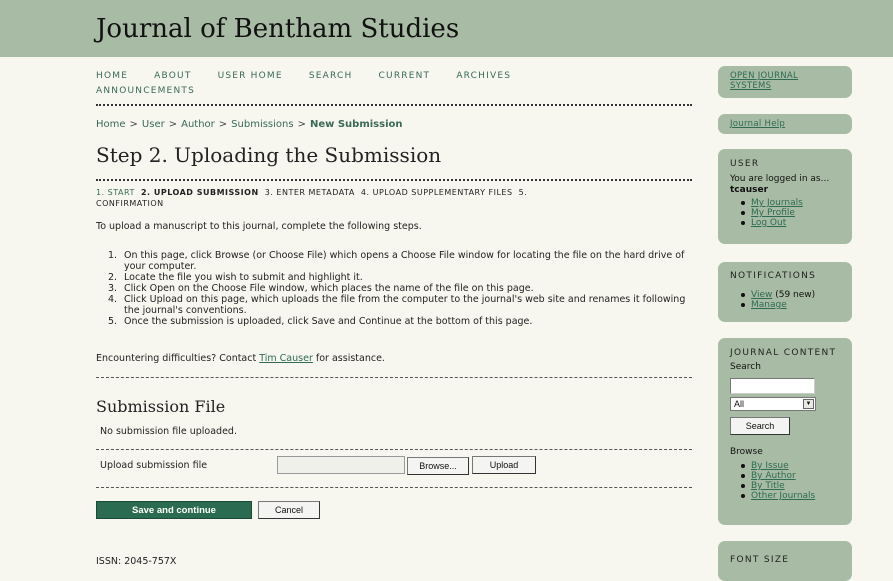 This screenshot has width=893, height=581. I want to click on notifications-heading: NOTIFICATIONS, so click(773, 276).